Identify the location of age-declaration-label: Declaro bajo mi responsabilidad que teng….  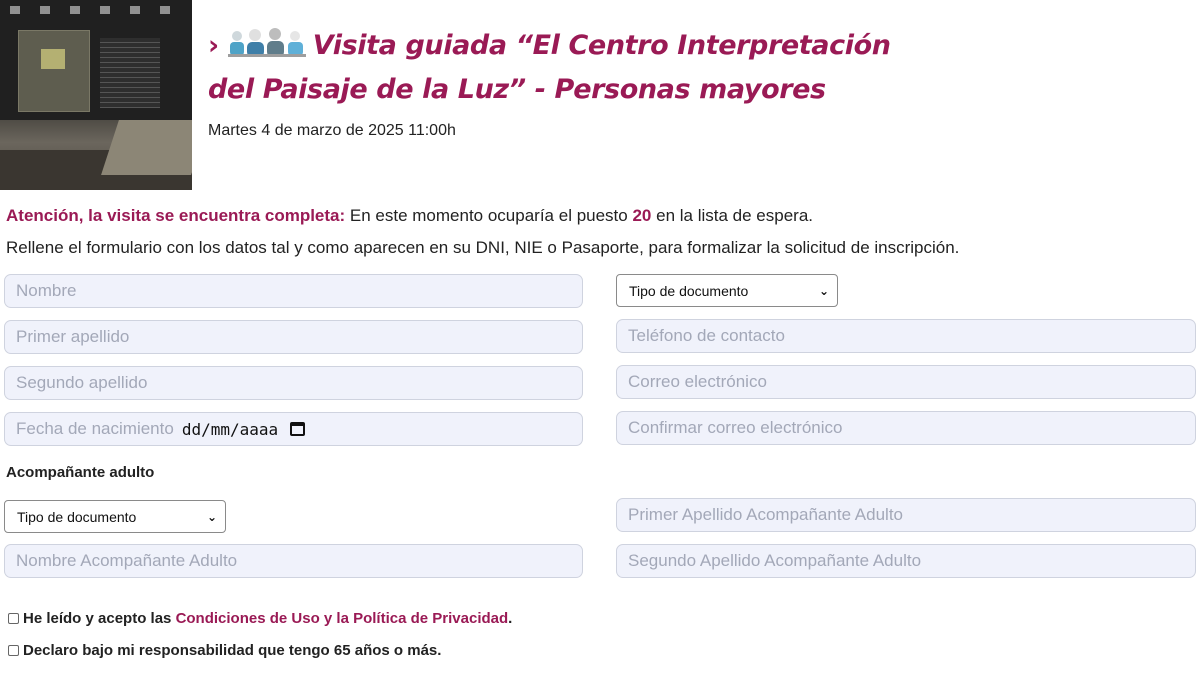
(232, 650).